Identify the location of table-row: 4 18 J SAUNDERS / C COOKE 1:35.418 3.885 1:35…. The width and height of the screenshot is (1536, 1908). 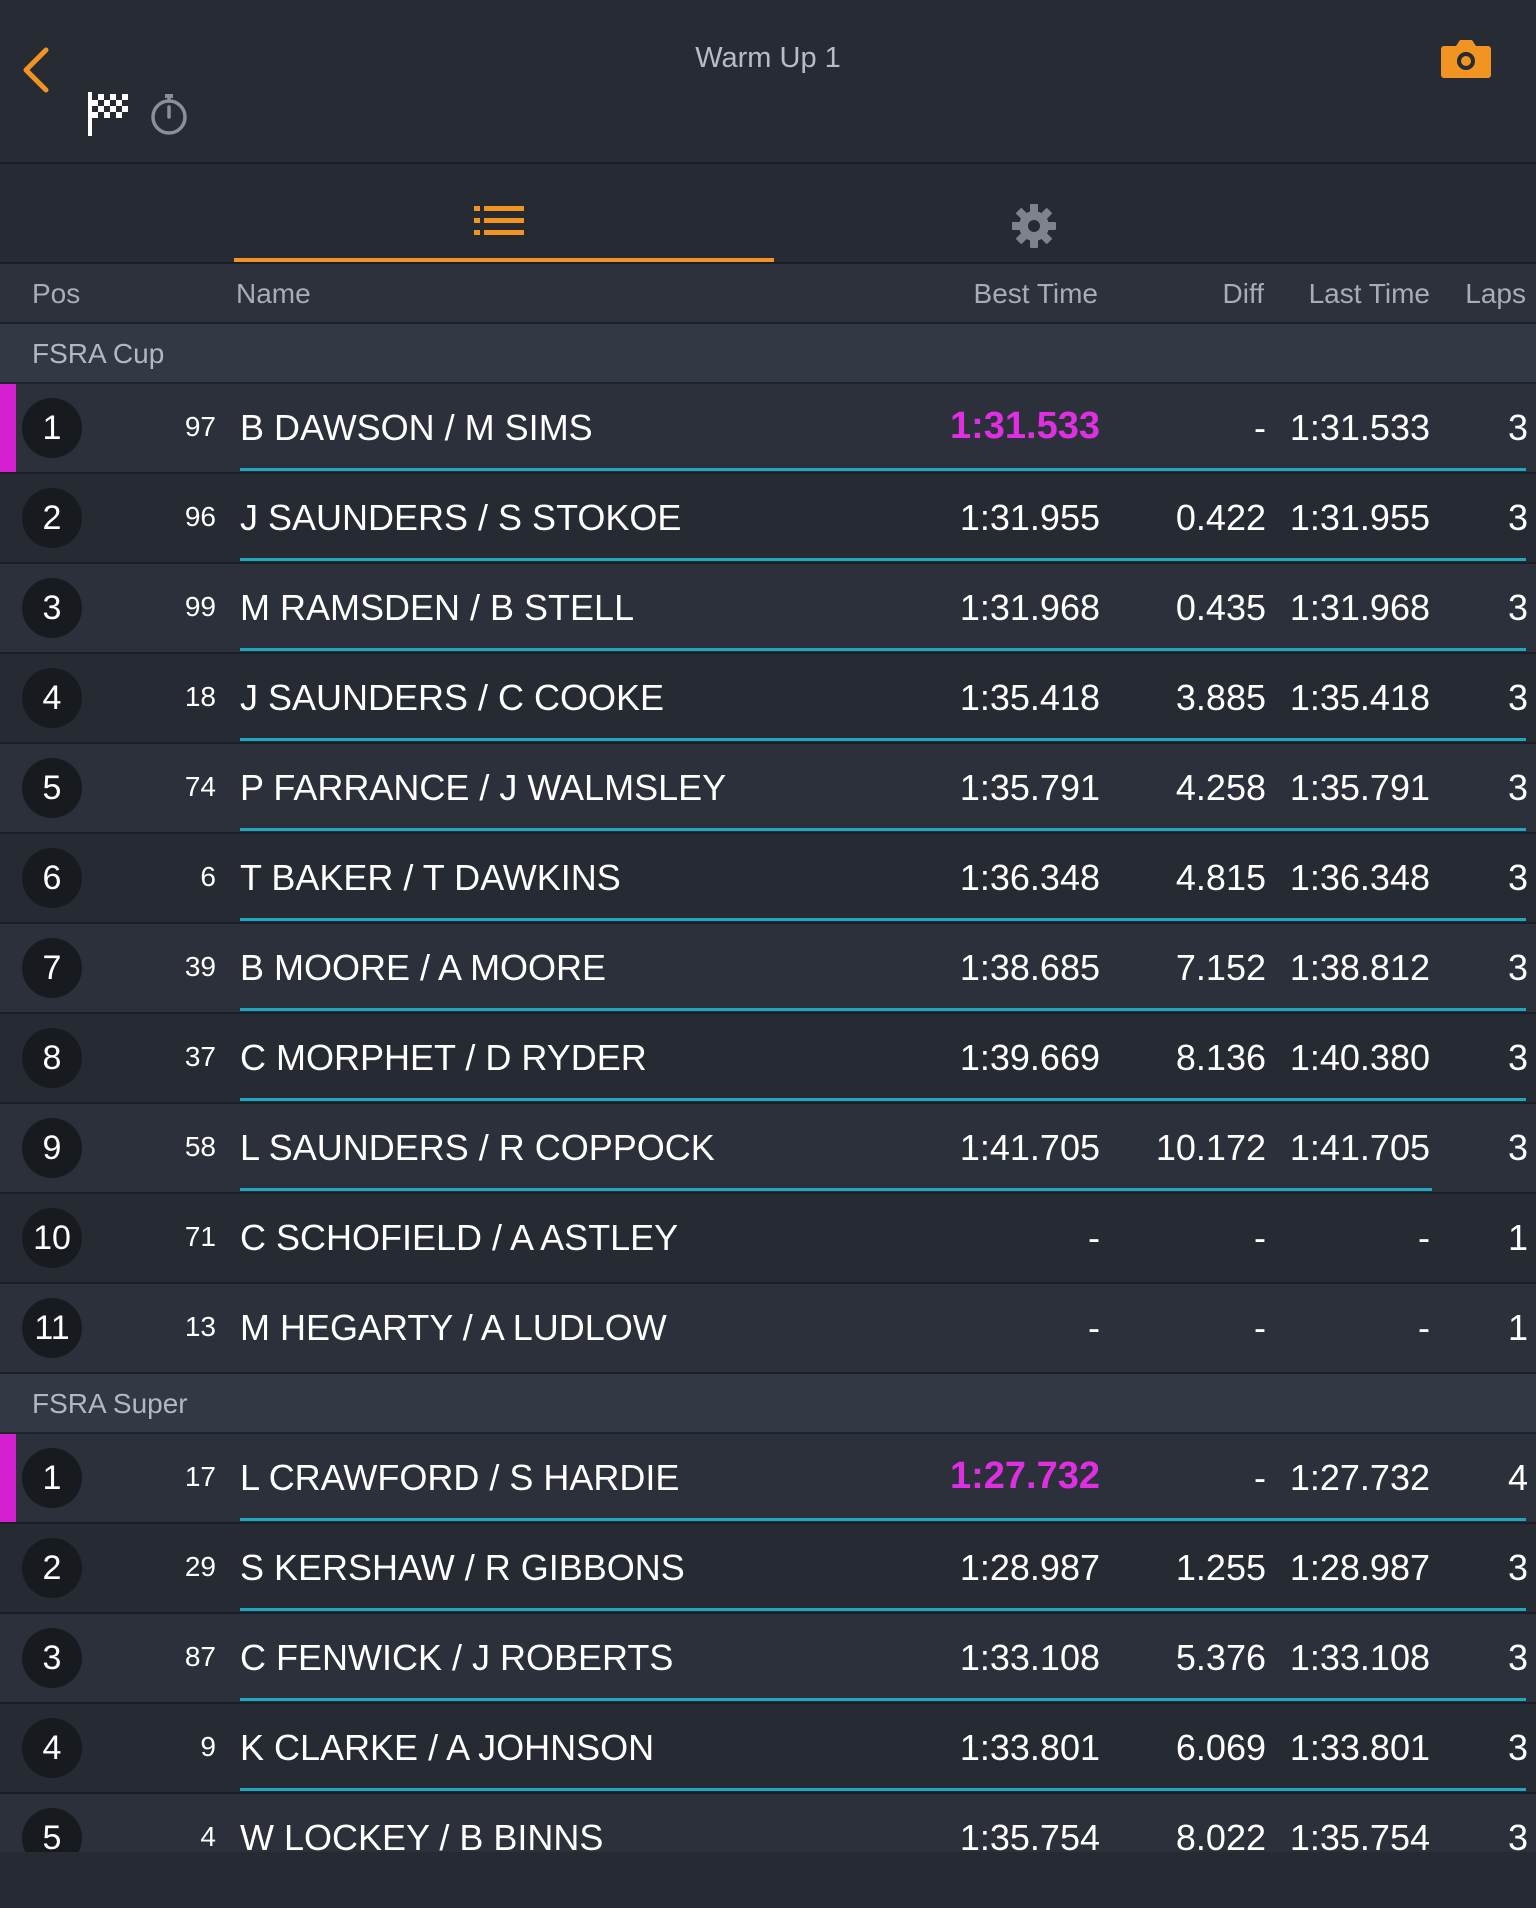
(768, 699).